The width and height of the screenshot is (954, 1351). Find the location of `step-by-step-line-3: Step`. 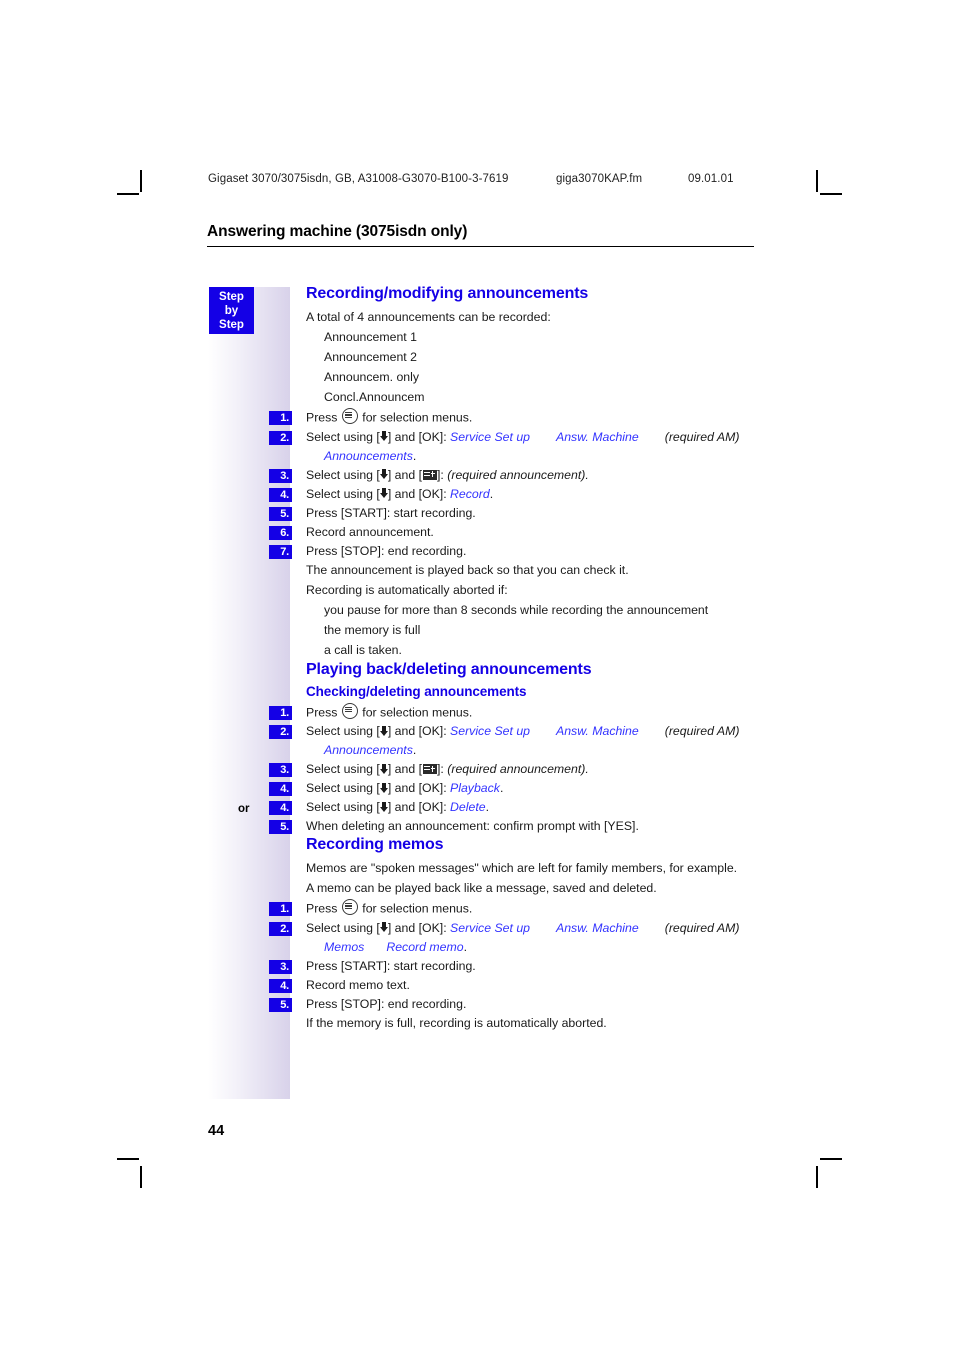

step-by-step-line-3: Step is located at coordinates (231, 325).